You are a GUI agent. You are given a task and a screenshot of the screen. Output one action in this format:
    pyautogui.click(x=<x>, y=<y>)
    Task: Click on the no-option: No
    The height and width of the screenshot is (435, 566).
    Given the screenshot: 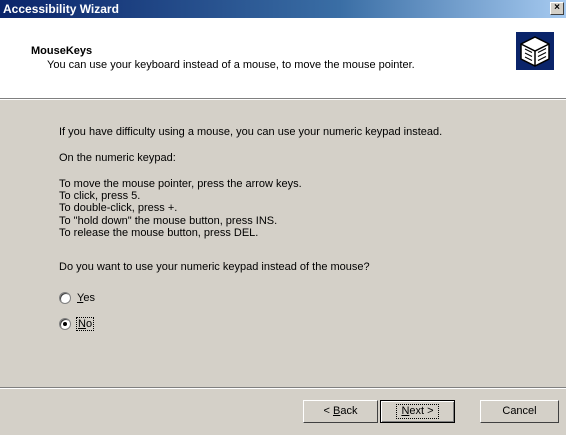 What is the action you would take?
    pyautogui.click(x=77, y=324)
    